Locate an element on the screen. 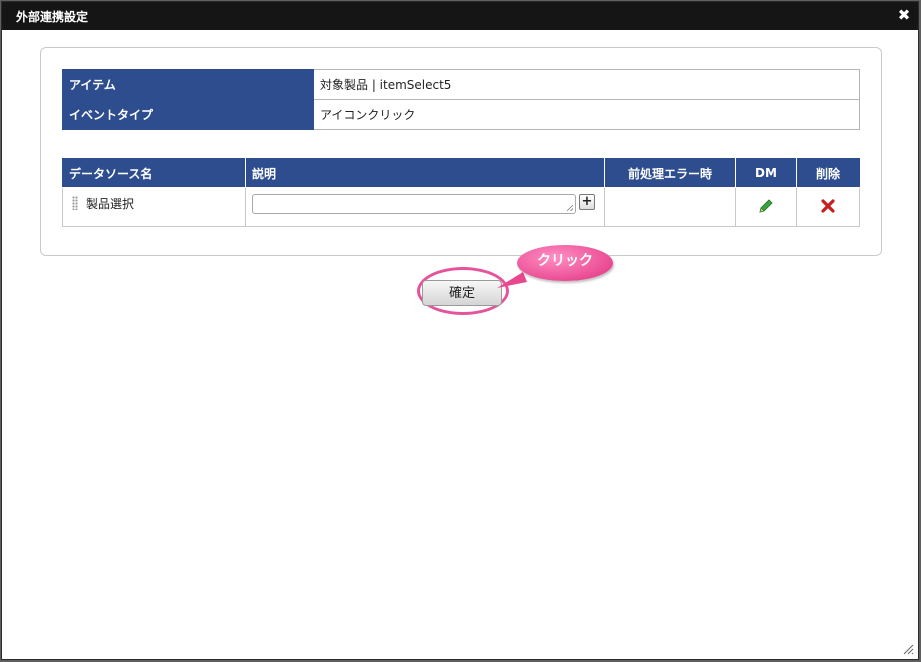 This screenshot has height=662, width=921. datasource-header-row: データソース名 説明 前処理エラー時 DM 削除 is located at coordinates (461, 173).